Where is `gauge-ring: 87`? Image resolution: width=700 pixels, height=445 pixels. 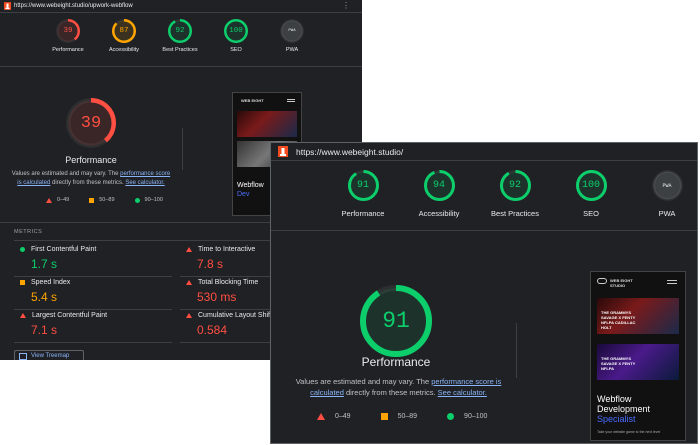
gauge-ring: 87 is located at coordinates (124, 31).